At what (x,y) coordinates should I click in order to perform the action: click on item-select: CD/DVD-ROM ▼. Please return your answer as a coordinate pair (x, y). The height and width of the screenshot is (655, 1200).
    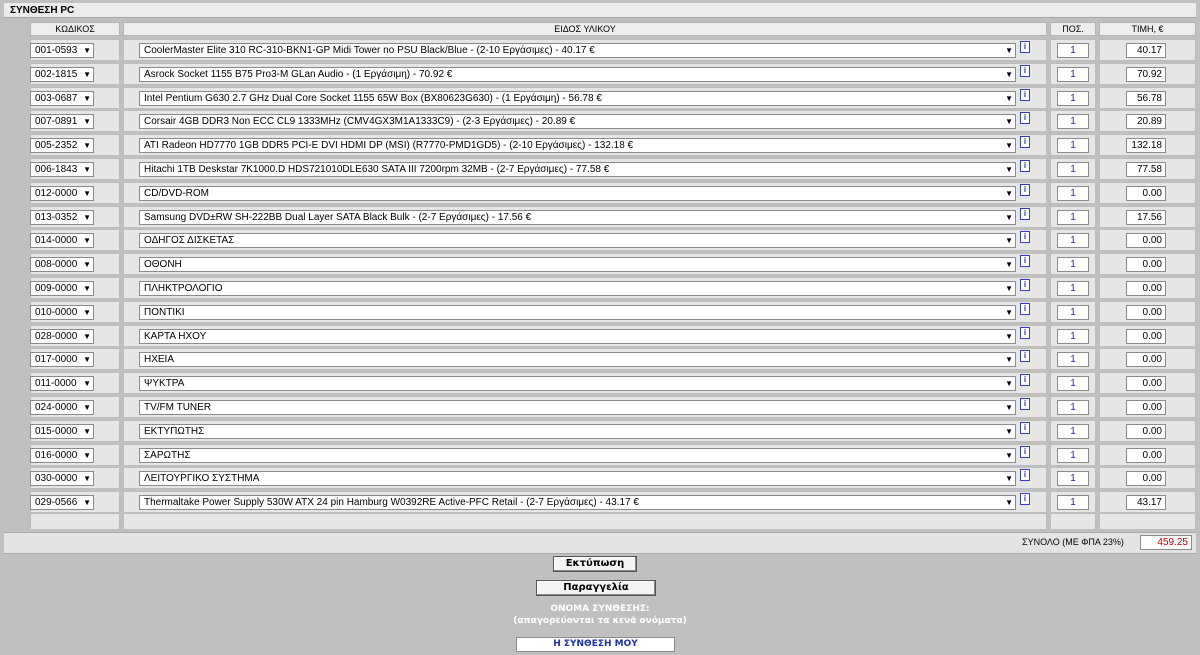
    Looking at the image, I should click on (577, 193).